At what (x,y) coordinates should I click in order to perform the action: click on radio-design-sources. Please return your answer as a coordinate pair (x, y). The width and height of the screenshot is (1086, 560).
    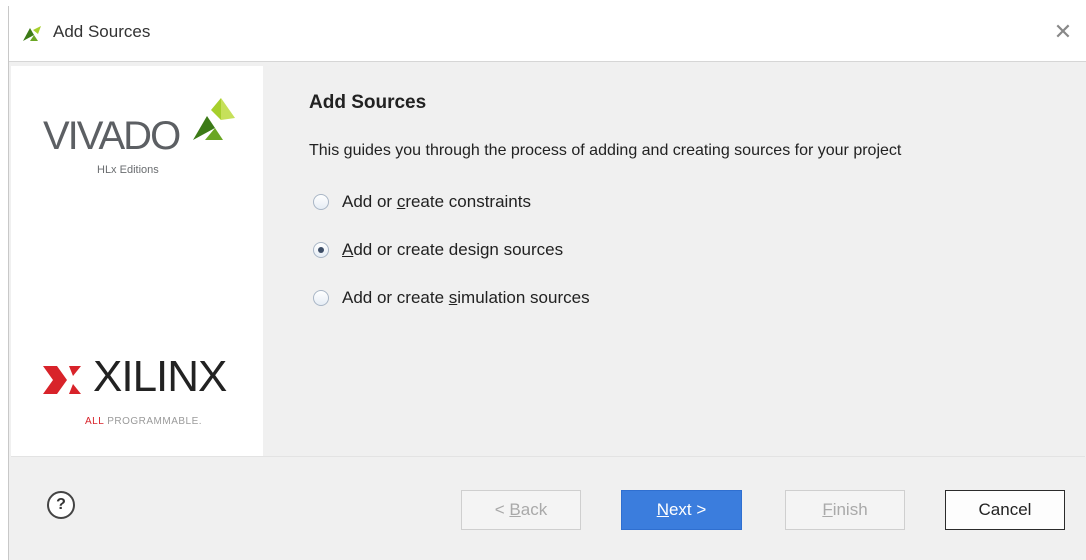
    Looking at the image, I should click on (321, 250).